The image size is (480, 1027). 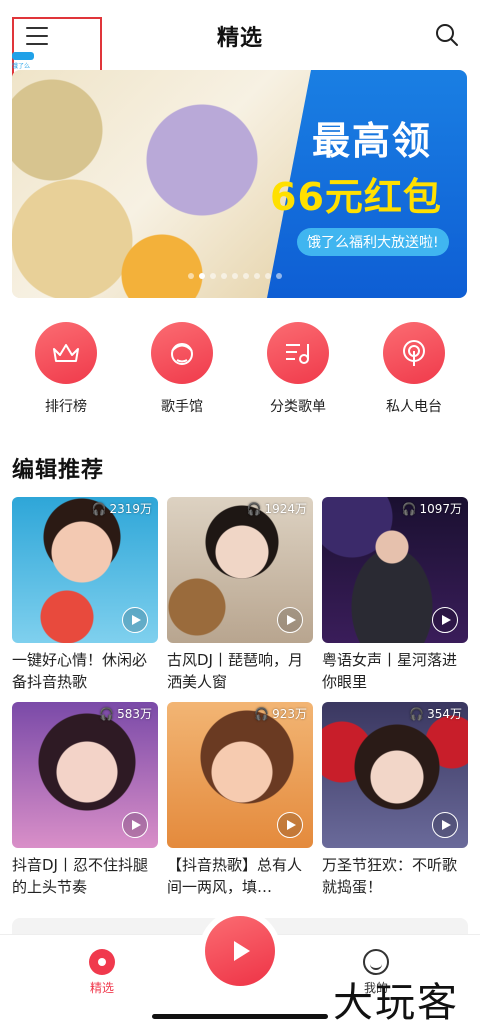 I want to click on quick-item-singers: 歌手馆, so click(x=182, y=369).